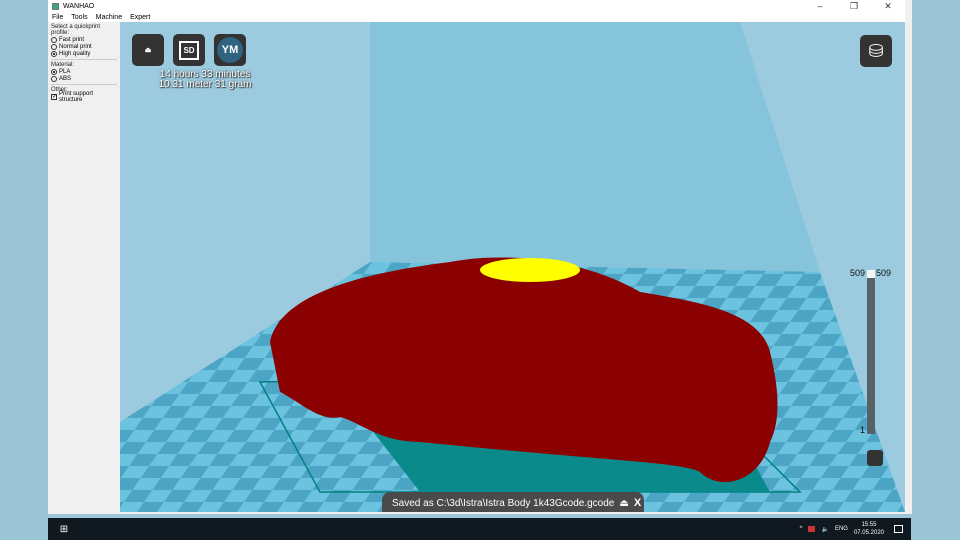  Describe the element at coordinates (140, 17) in the screenshot. I see `menu-expert: Expert` at that location.